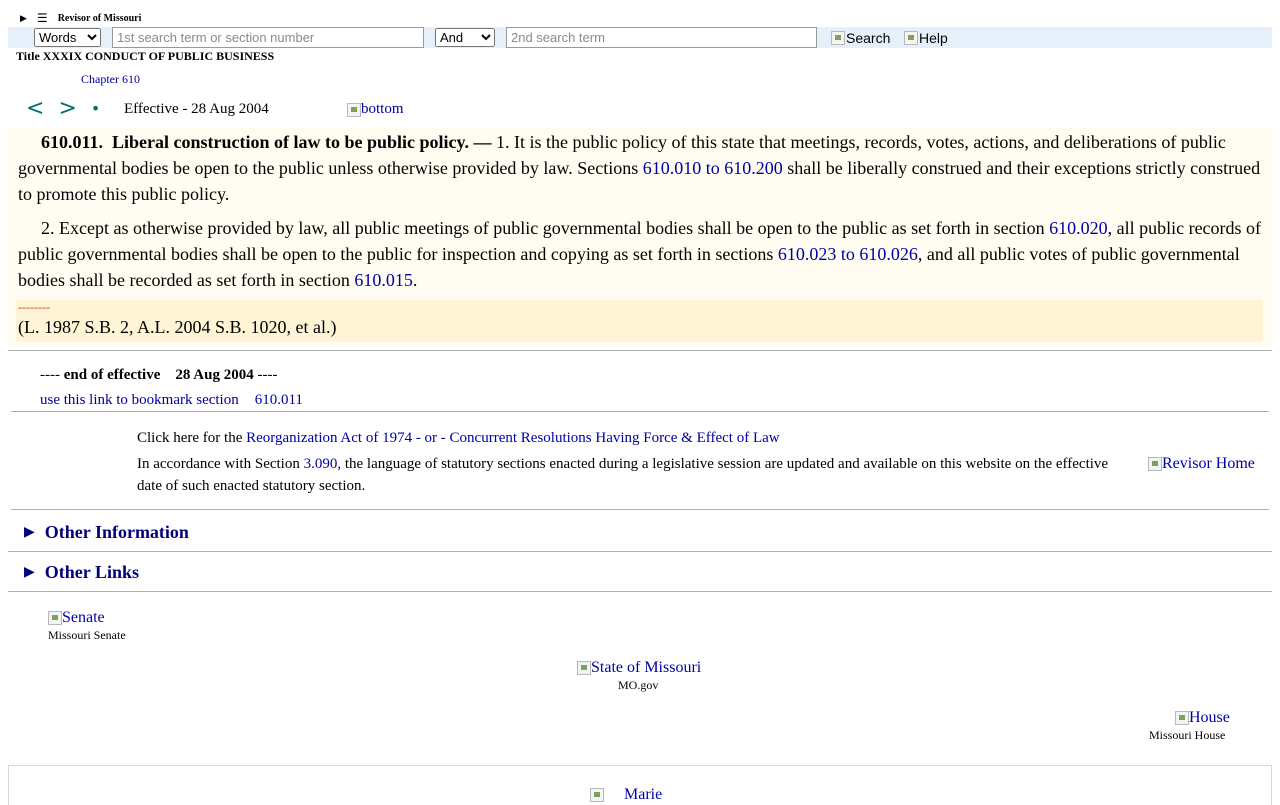  Describe the element at coordinates (646, 667) in the screenshot. I see `state-image-alt: State of Missouri` at that location.